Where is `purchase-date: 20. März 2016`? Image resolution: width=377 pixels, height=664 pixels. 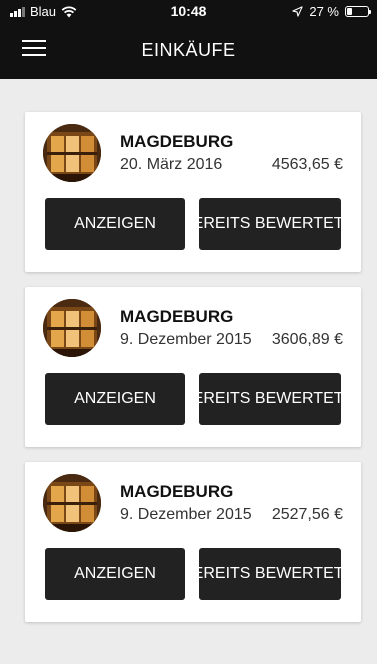 purchase-date: 20. März 2016 is located at coordinates (171, 164).